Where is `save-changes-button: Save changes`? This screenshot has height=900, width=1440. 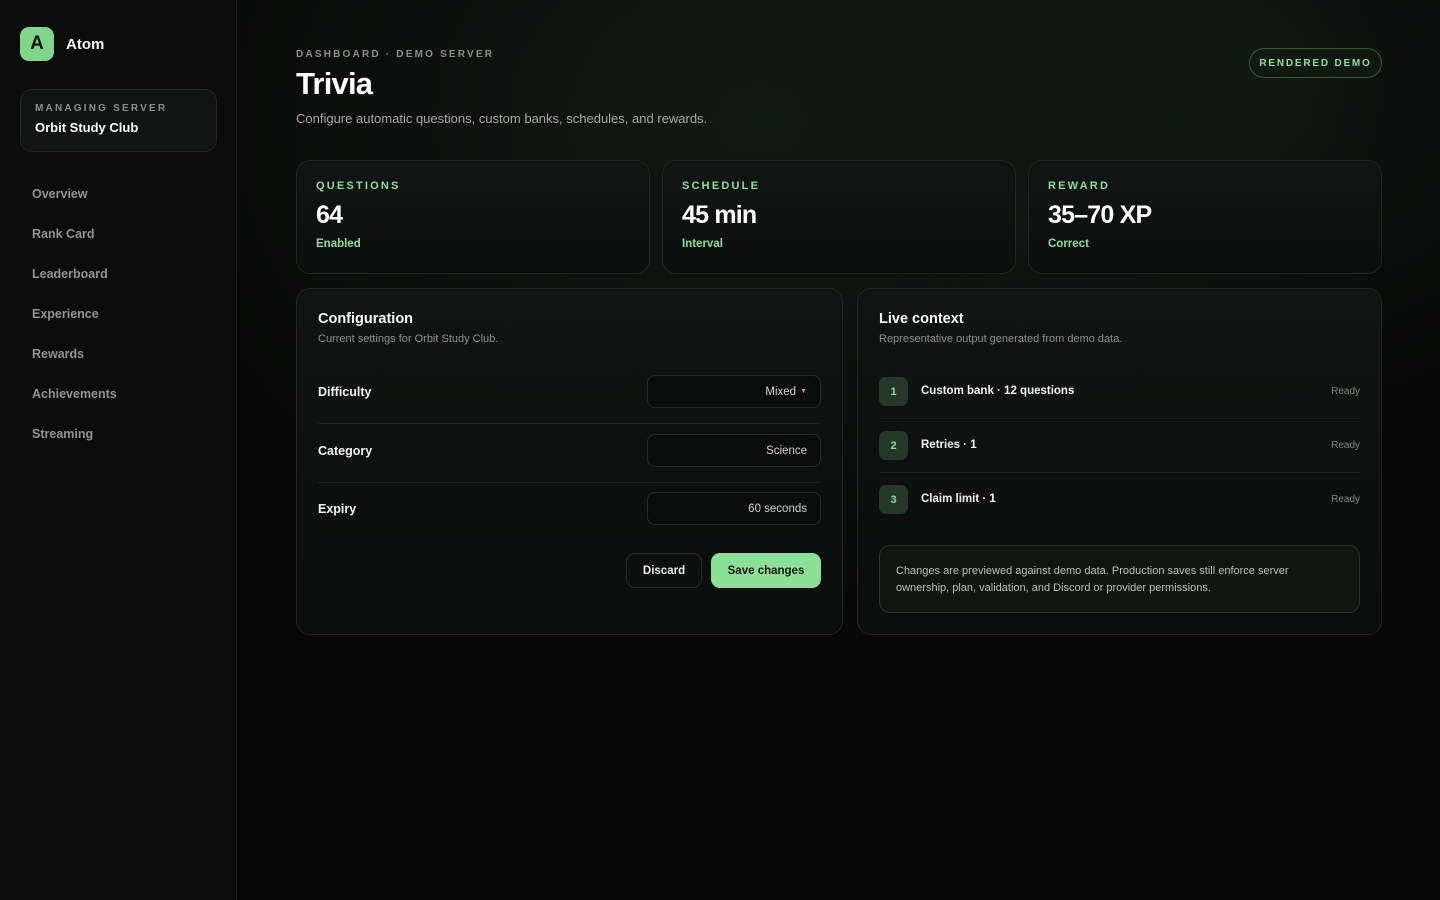 save-changes-button: Save changes is located at coordinates (766, 570).